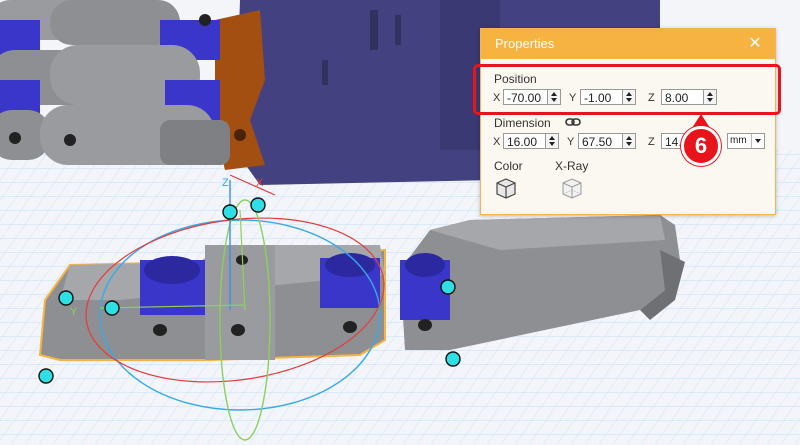 This screenshot has height=445, width=800. I want to click on panel-header: Properties ✕, so click(628, 44).